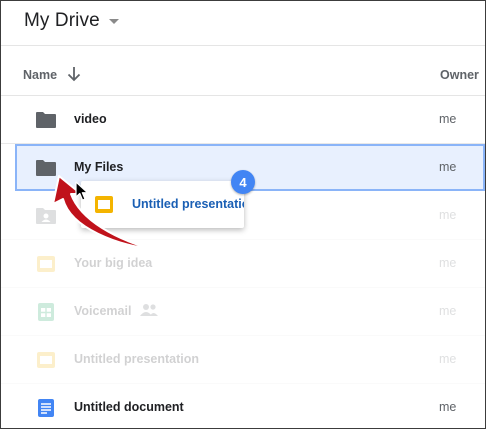 Image resolution: width=486 pixels, height=429 pixels. I want to click on file-name: Your big idea, so click(113, 263).